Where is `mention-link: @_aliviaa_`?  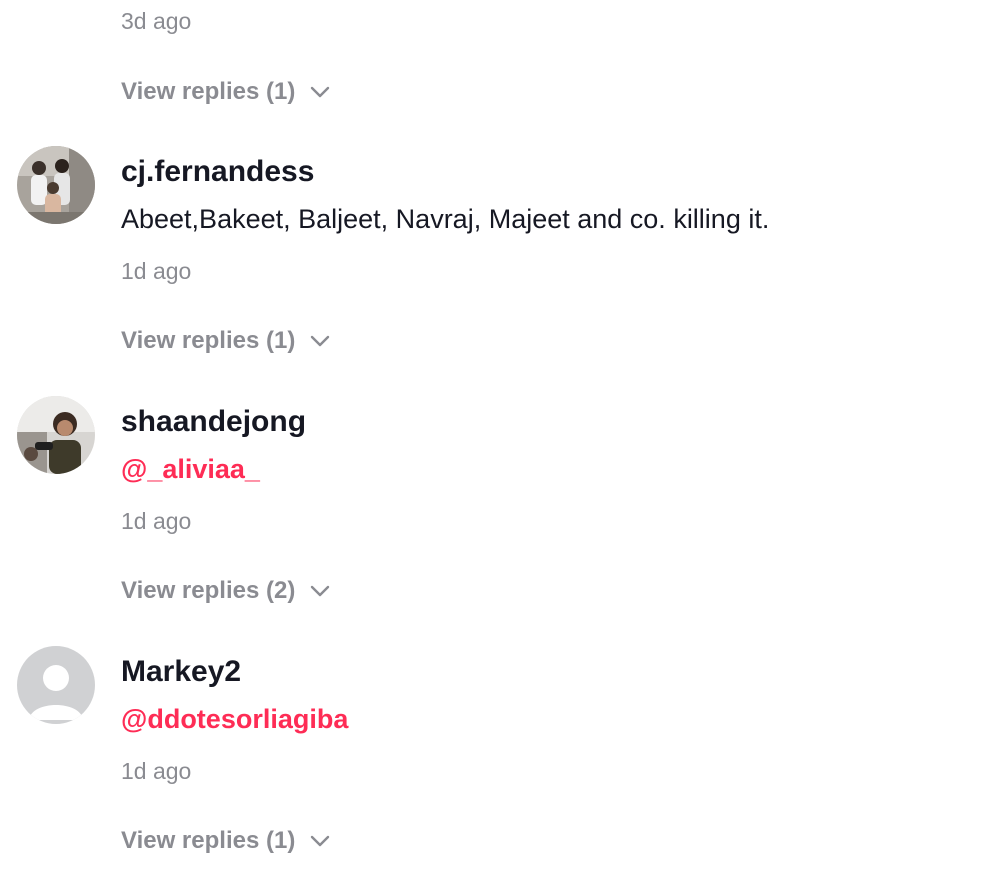
mention-link: @_aliviaa_ is located at coordinates (190, 469).